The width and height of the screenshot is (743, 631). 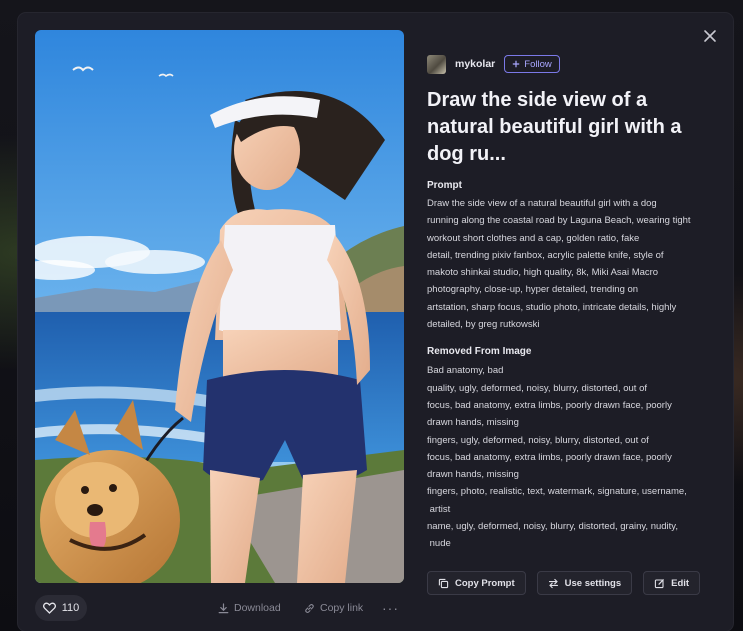 What do you see at coordinates (516, 64) in the screenshot?
I see `plus-icon` at bounding box center [516, 64].